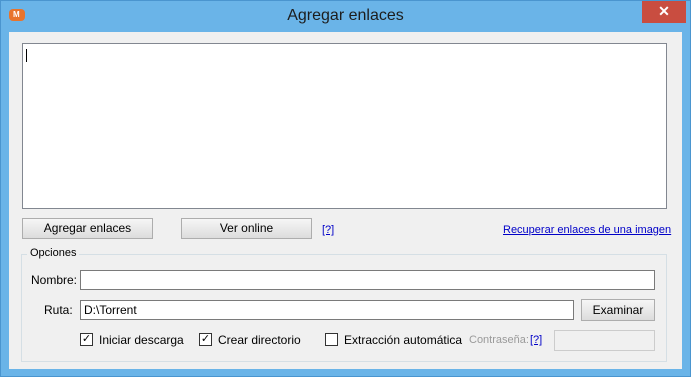 This screenshot has width=691, height=377. Describe the element at coordinates (58, 310) in the screenshot. I see `path-label: Ruta:` at that location.